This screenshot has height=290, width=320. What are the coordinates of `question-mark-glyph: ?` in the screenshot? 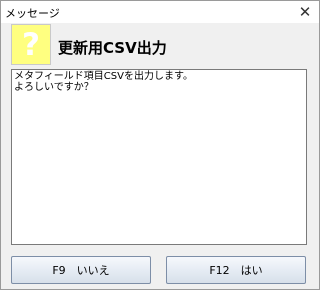 It's located at (31, 44).